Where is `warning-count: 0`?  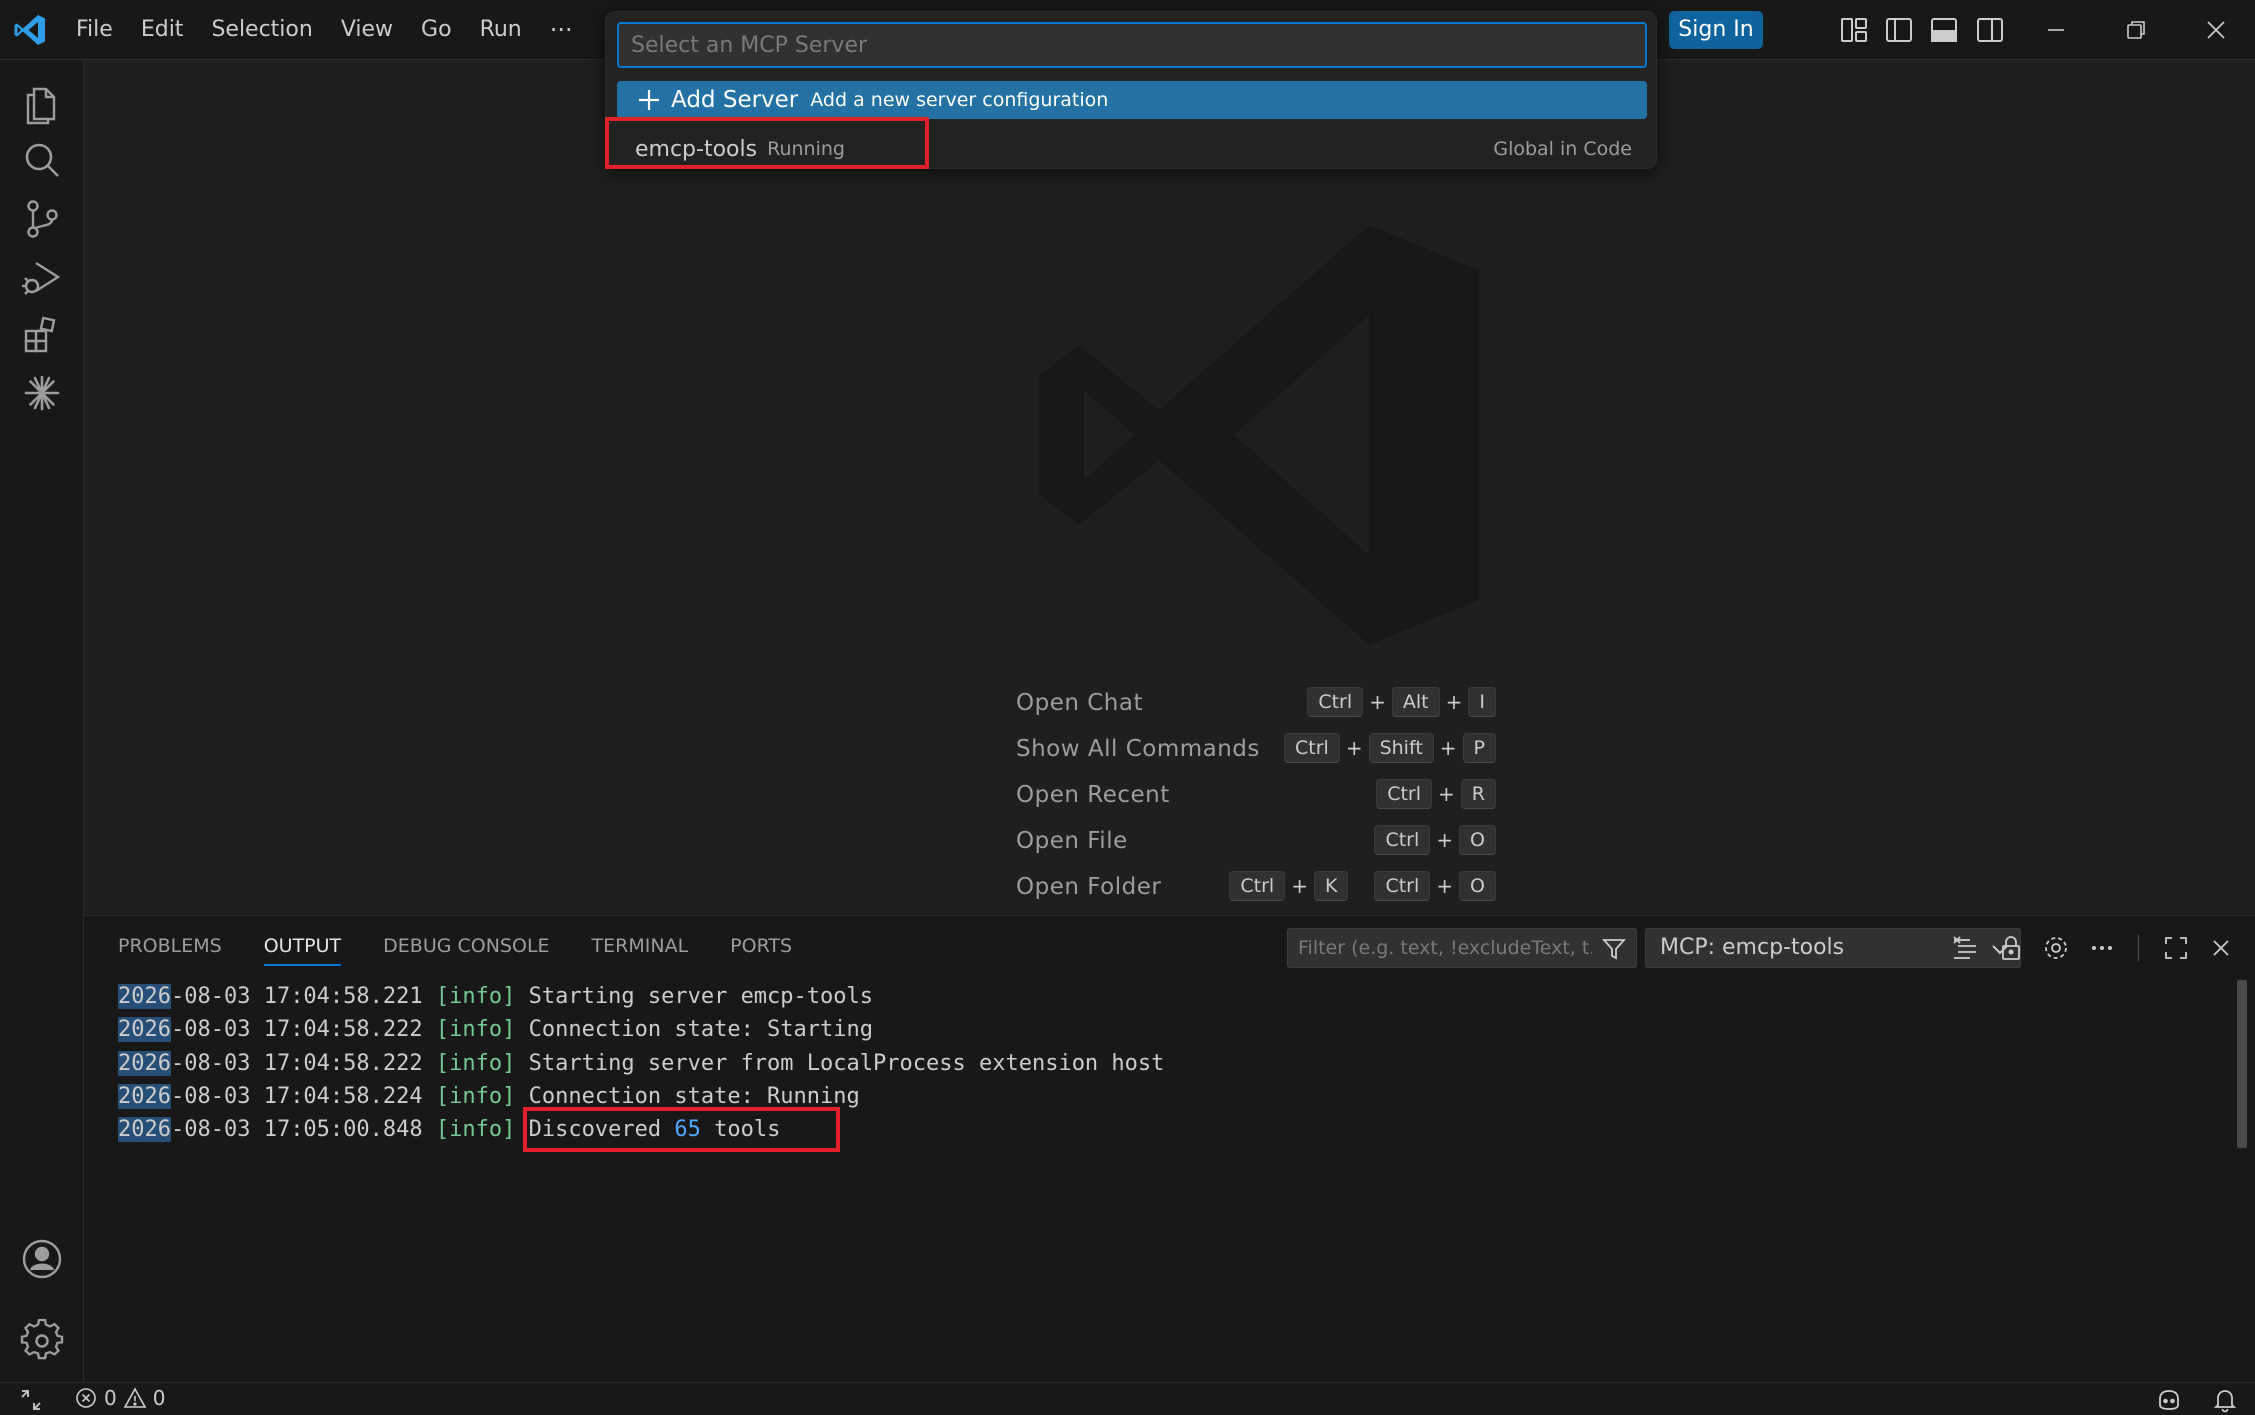 warning-count: 0 is located at coordinates (159, 1398).